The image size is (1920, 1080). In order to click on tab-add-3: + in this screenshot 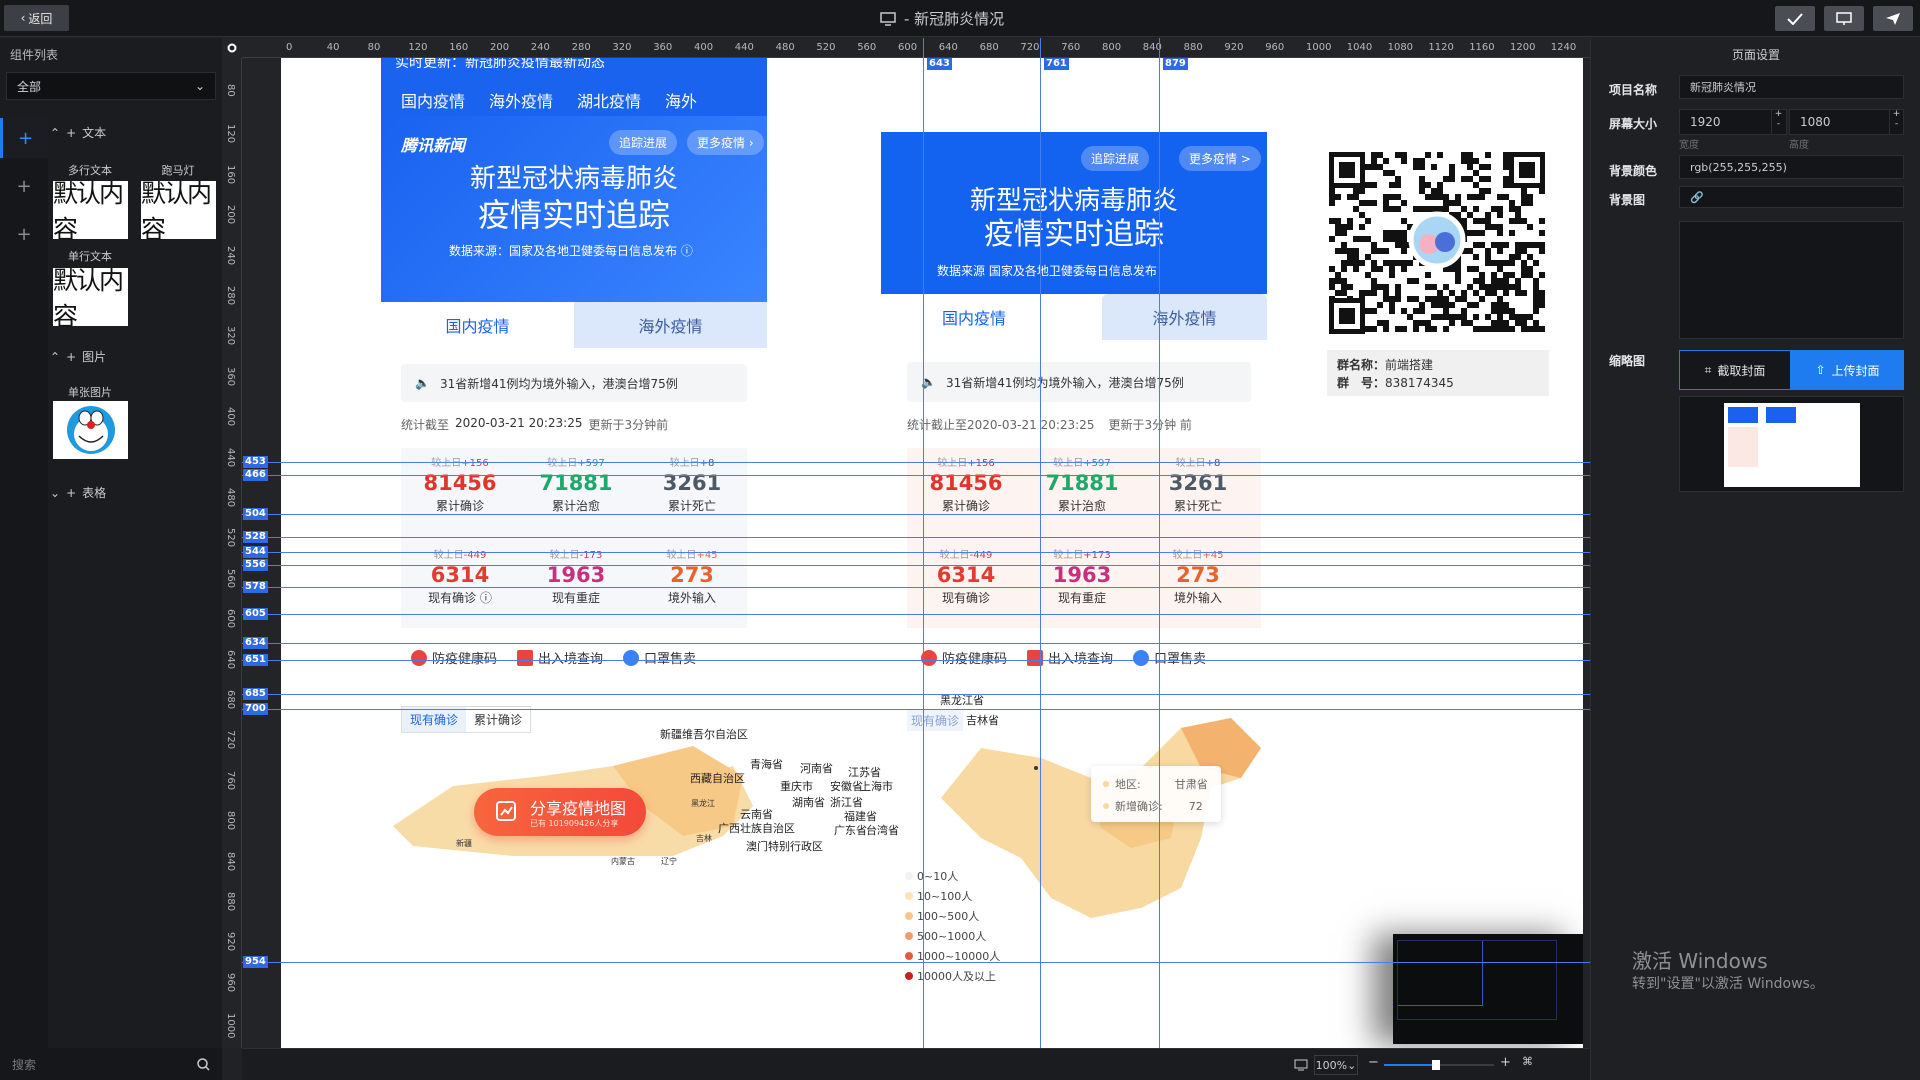, I will do `click(24, 234)`.